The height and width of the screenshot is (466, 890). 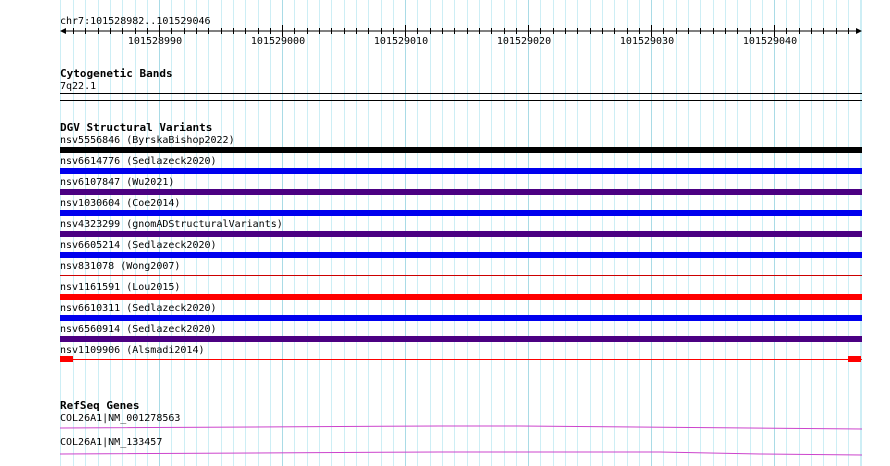 I want to click on cytoband-track-title: Cytogenetic Bands, so click(x=116, y=73).